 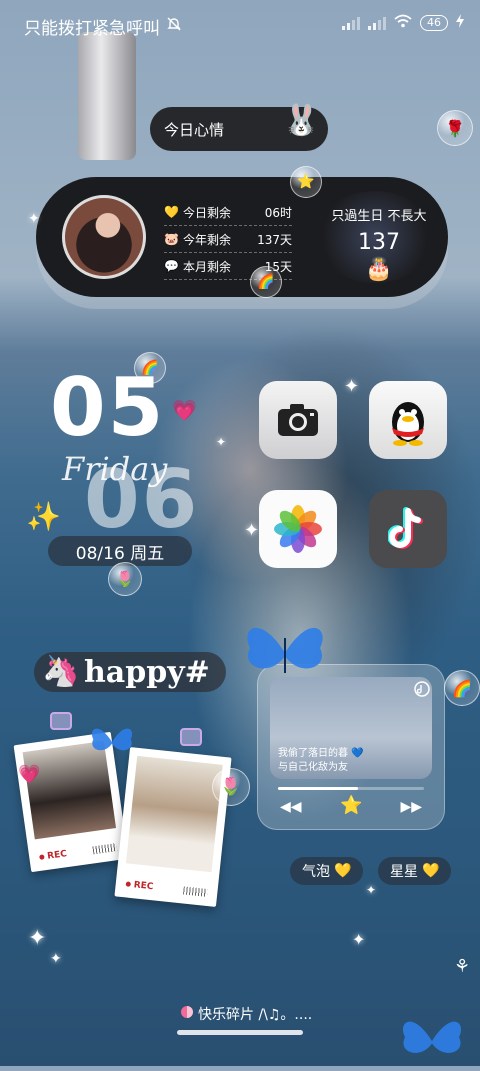 What do you see at coordinates (434, 23) in the screenshot?
I see `battery-indicator: 46` at bounding box center [434, 23].